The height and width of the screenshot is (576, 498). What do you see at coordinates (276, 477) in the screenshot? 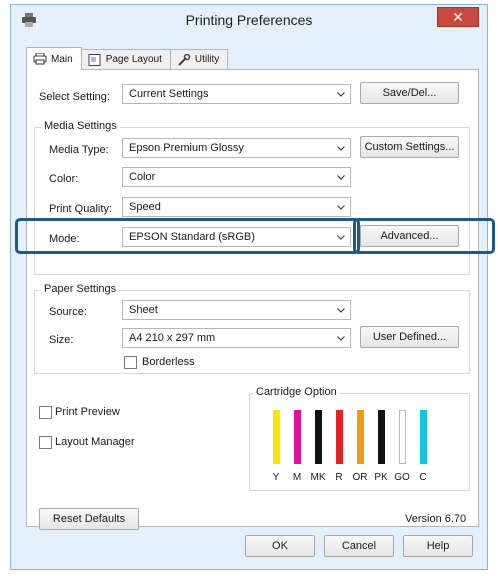
I see `ink-label-y: Y` at bounding box center [276, 477].